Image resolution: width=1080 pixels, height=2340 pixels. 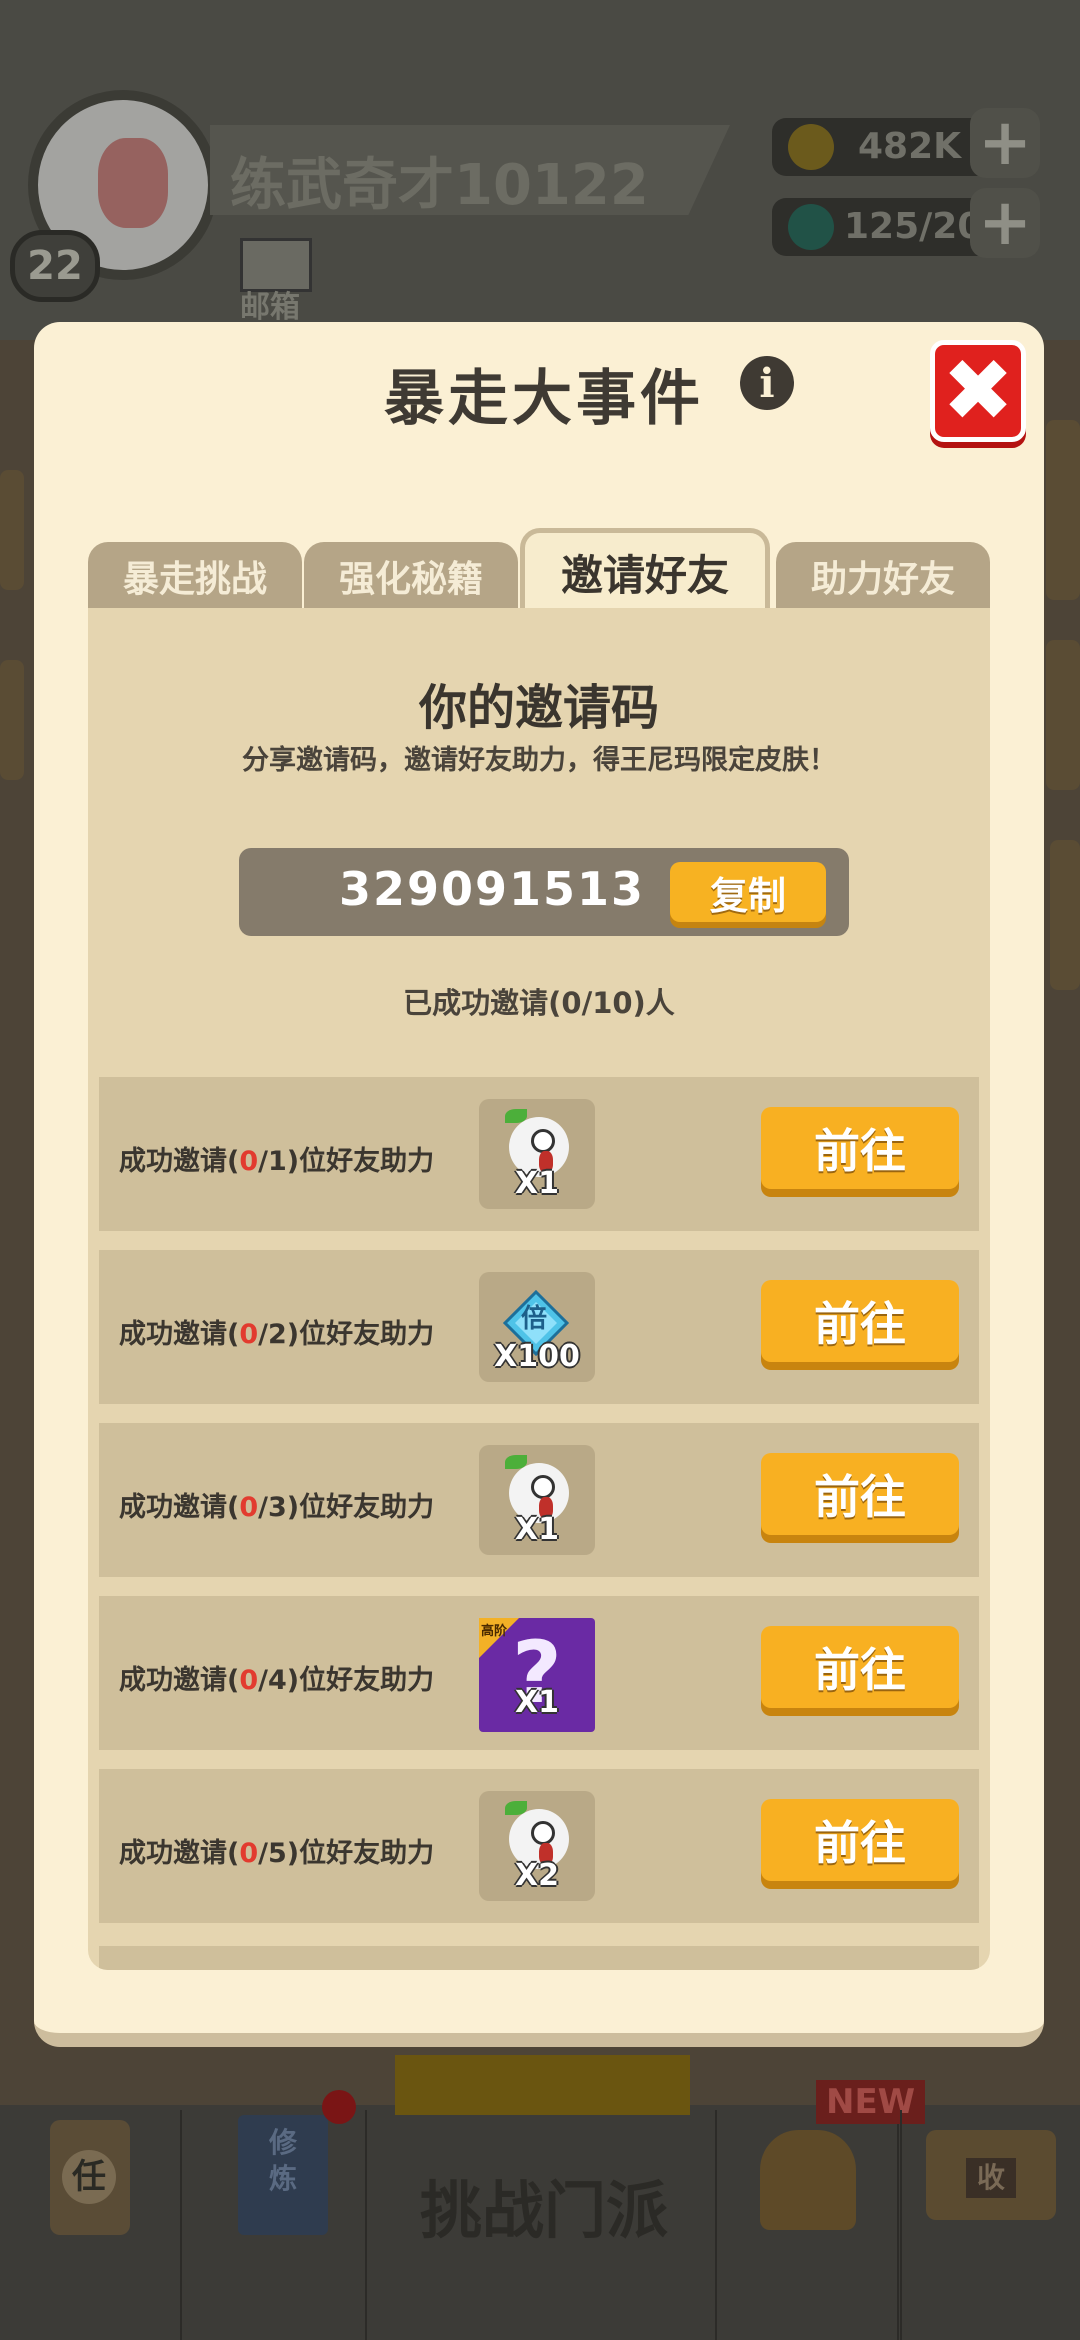 I want to click on modal-title: 暴走大事件, so click(x=544, y=399).